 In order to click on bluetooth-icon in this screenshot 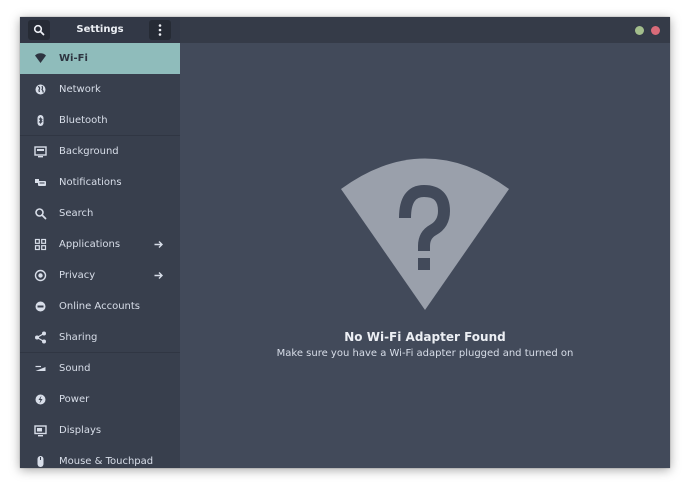, I will do `click(40, 120)`.